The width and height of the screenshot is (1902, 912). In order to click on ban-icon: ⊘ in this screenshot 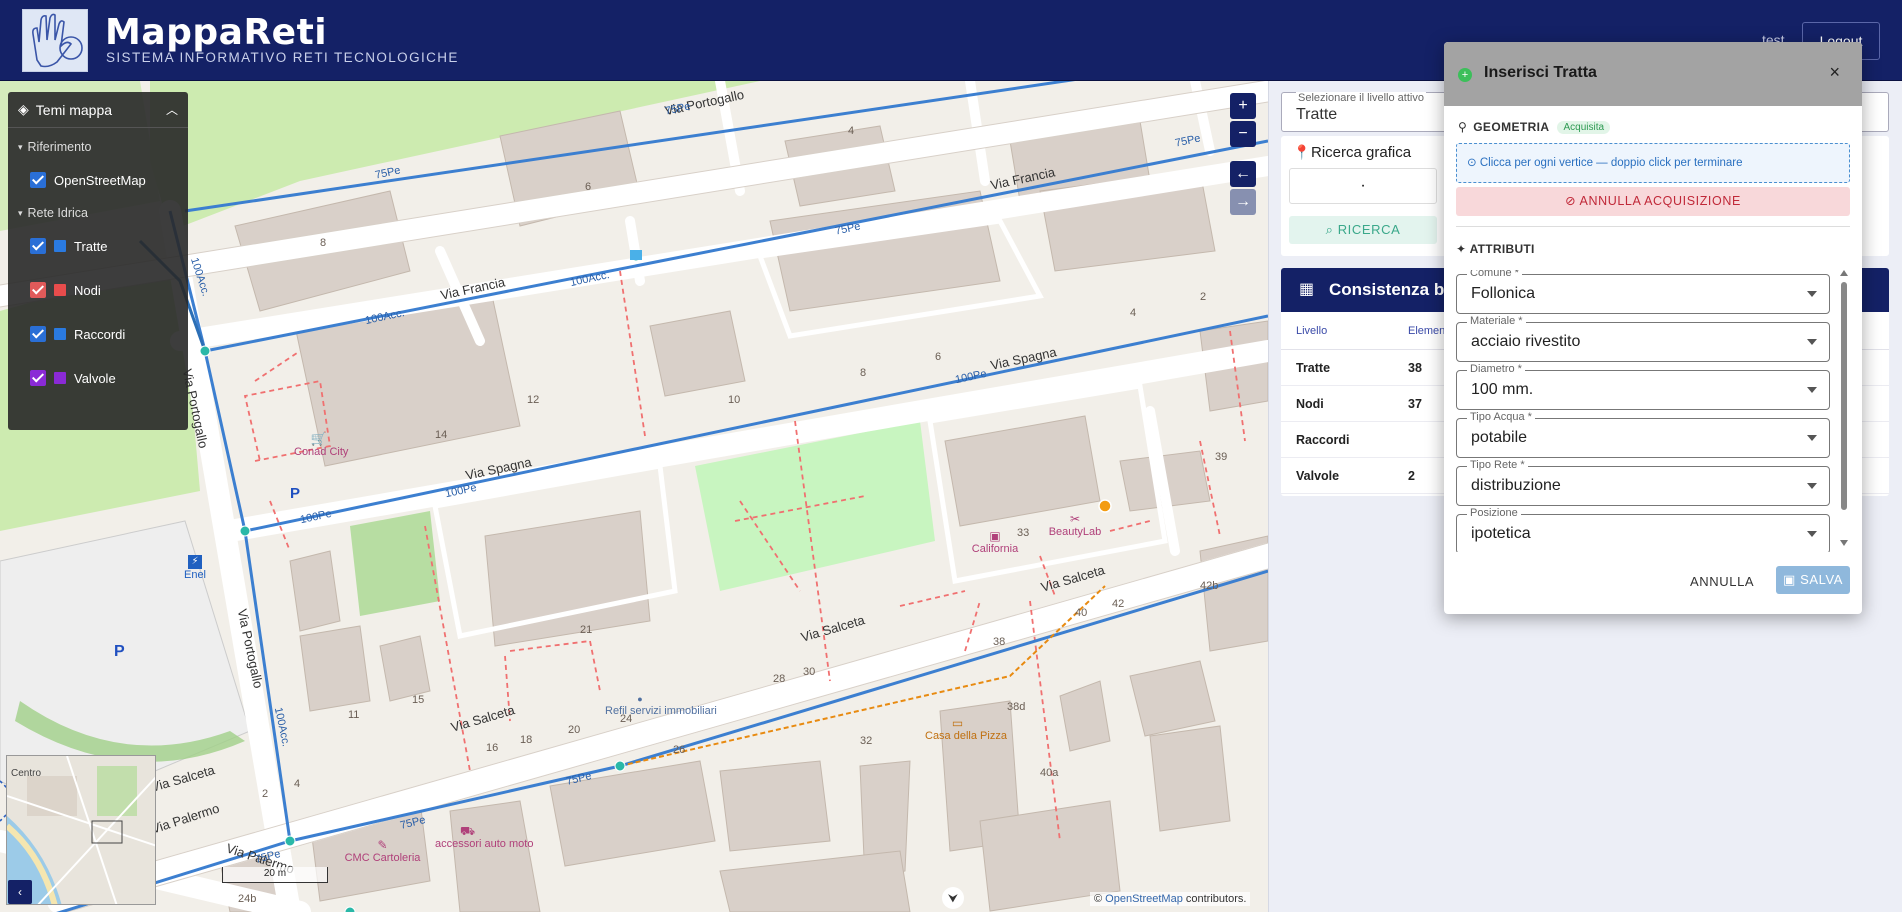, I will do `click(1571, 201)`.